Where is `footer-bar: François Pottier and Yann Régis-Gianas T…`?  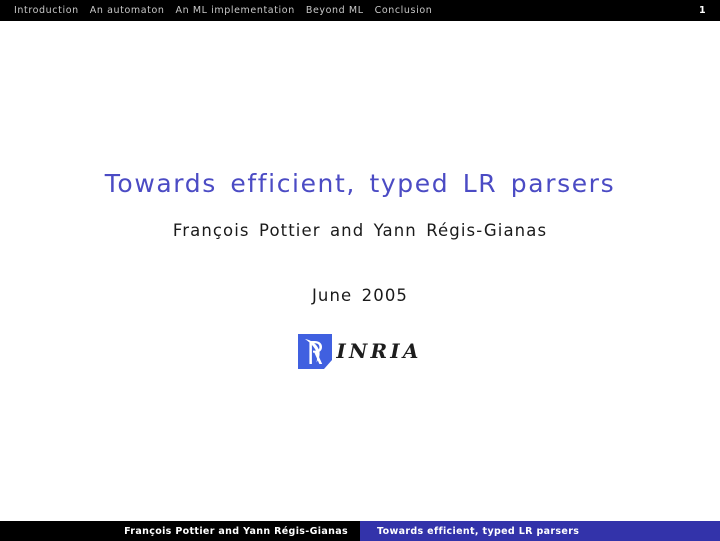
footer-bar: François Pottier and Yann Régis-Gianas T… is located at coordinates (360, 531).